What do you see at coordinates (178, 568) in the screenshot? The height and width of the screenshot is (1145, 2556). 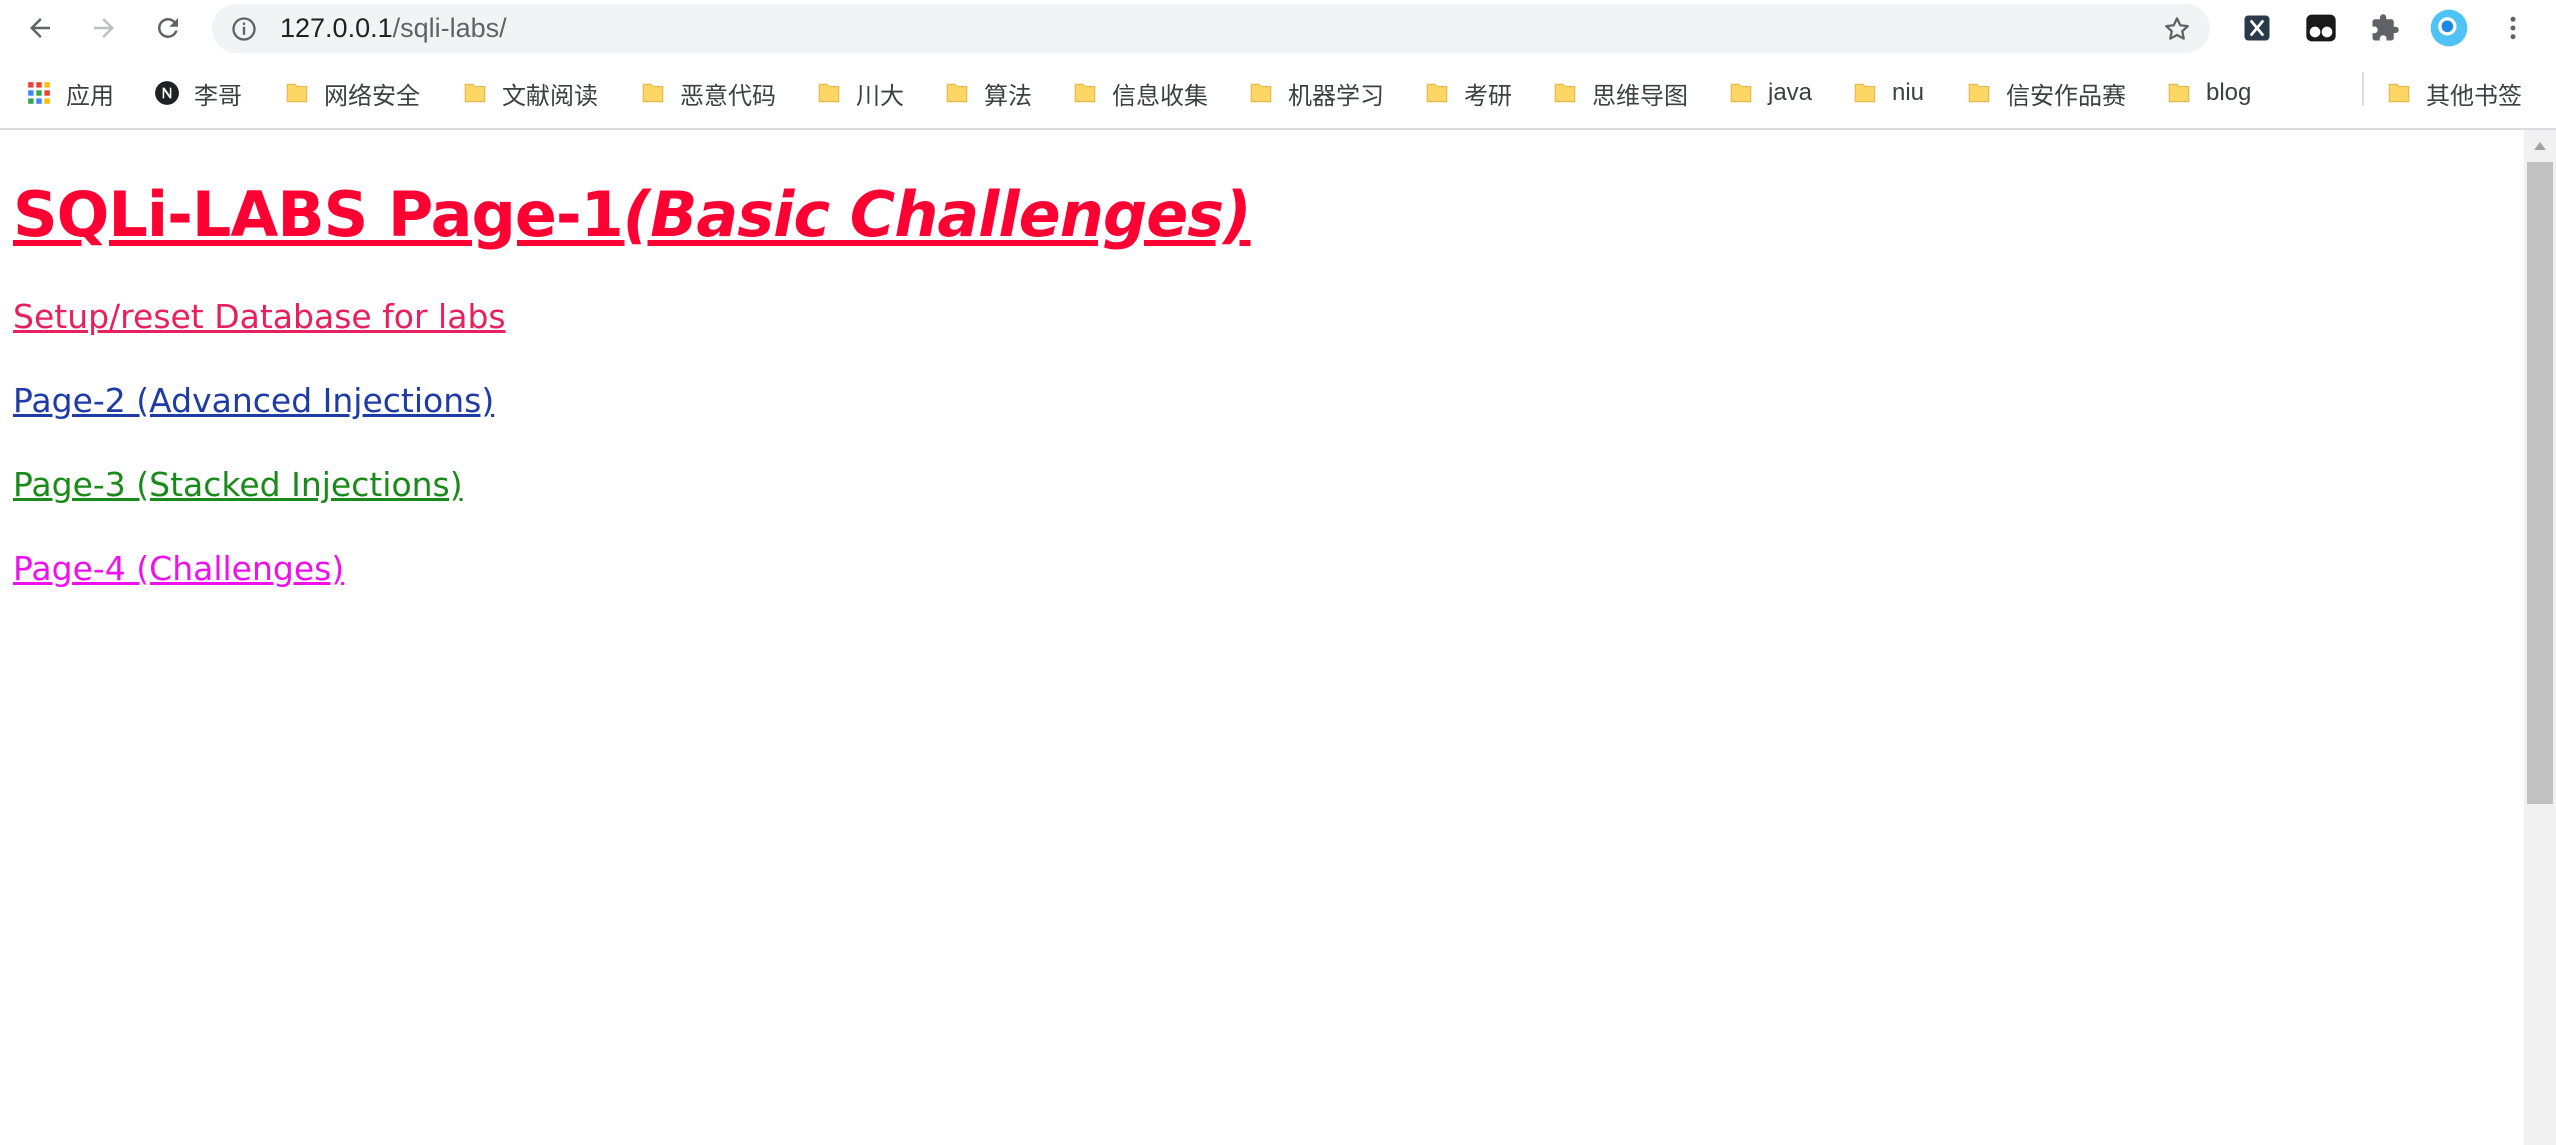 I see `page-4-link: Page-4 (Challenges)` at bounding box center [178, 568].